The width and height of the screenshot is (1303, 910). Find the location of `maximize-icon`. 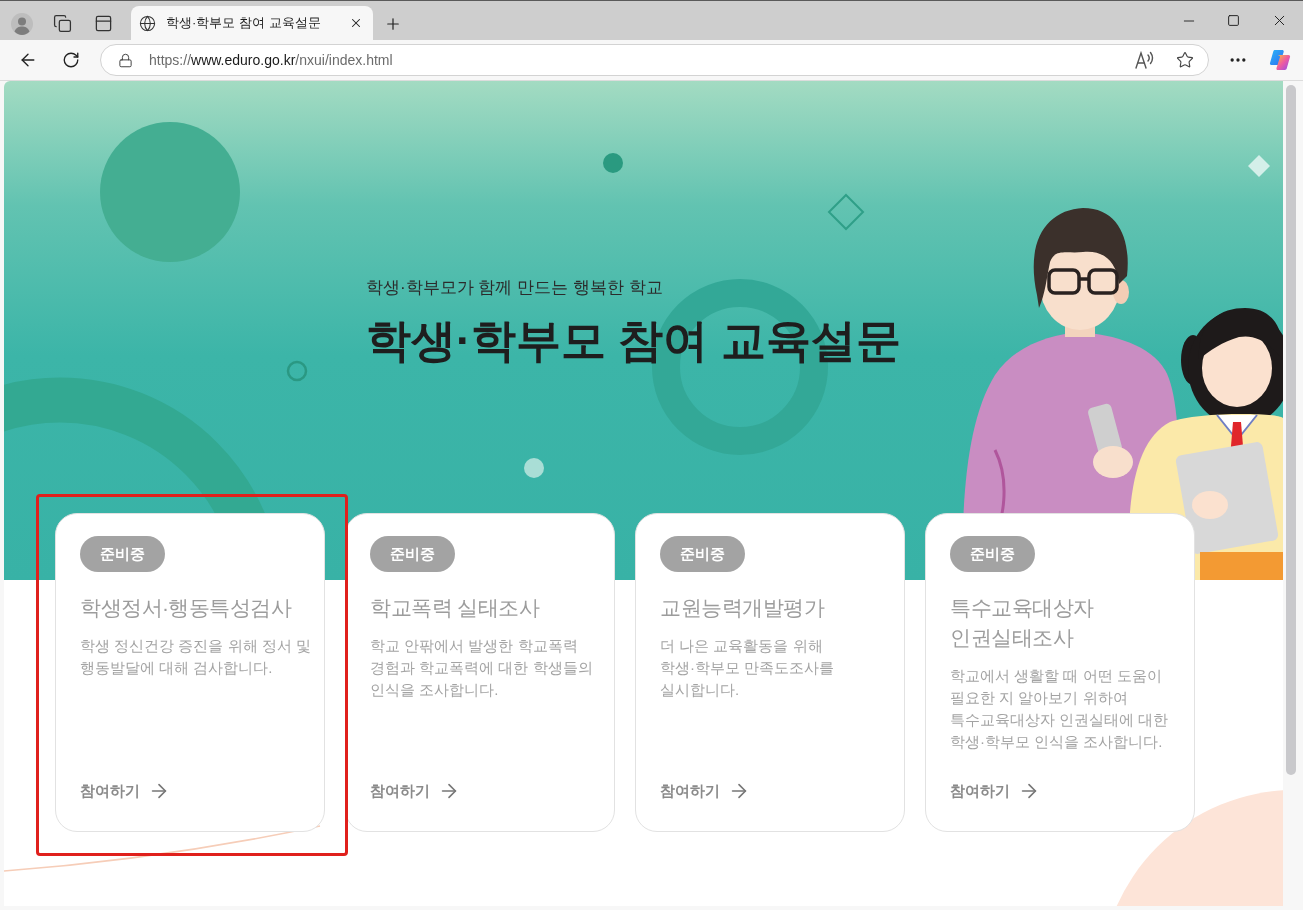

maximize-icon is located at coordinates (1233, 20).